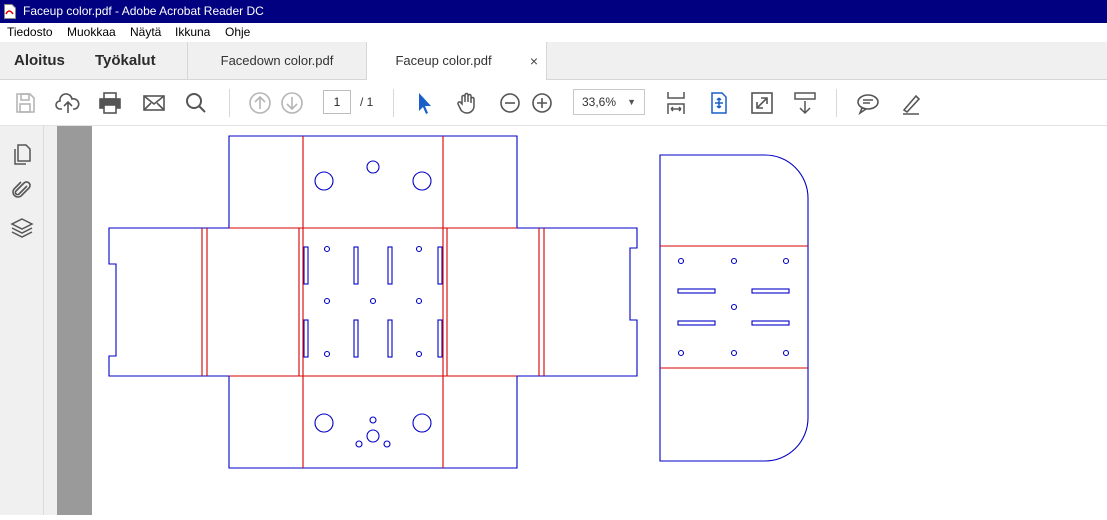  I want to click on select-cursor-icon, so click(425, 103).